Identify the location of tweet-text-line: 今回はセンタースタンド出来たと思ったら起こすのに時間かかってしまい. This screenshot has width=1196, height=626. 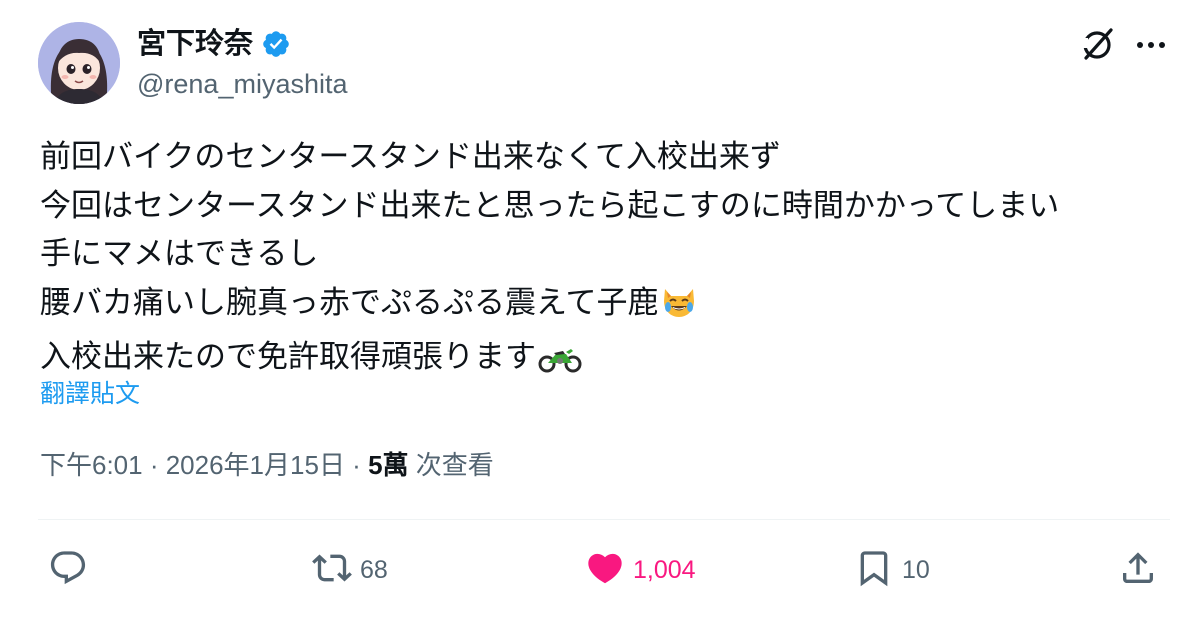
(550, 205).